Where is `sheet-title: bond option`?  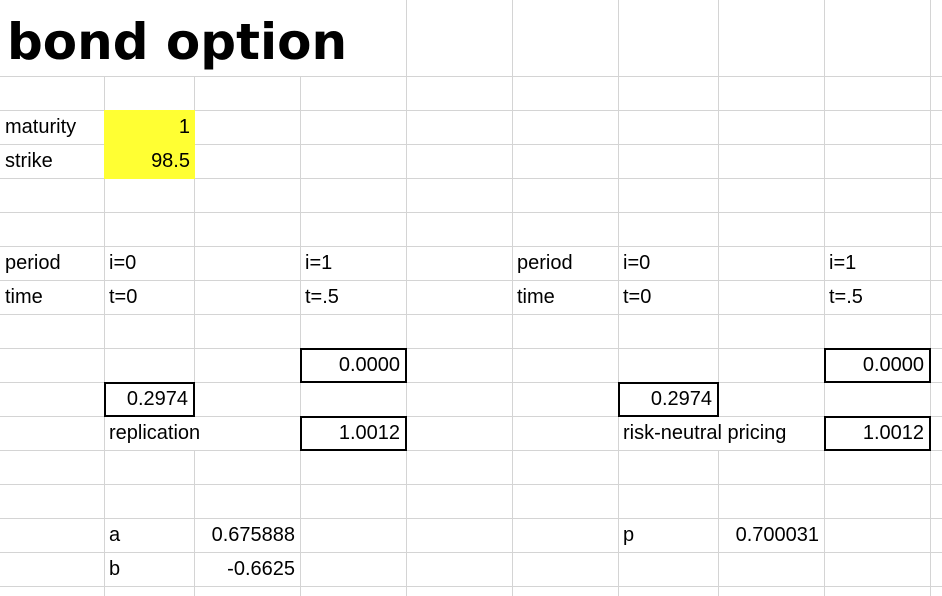
sheet-title: bond option is located at coordinates (177, 42).